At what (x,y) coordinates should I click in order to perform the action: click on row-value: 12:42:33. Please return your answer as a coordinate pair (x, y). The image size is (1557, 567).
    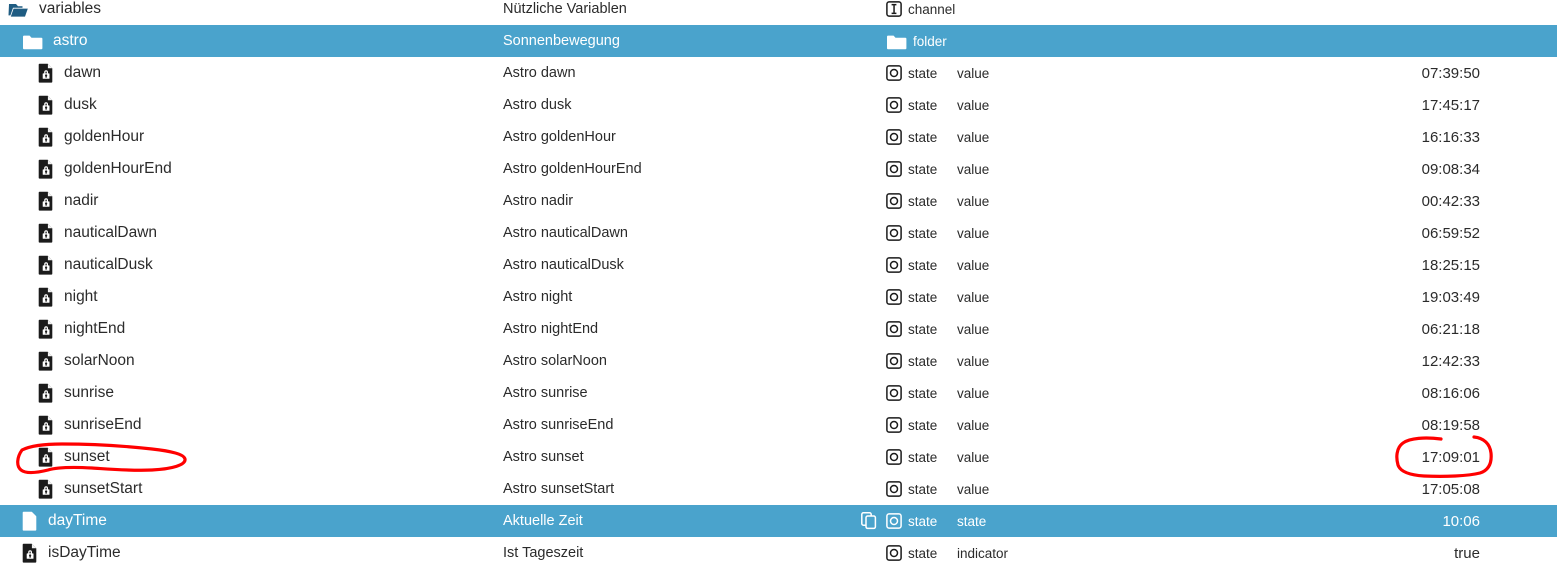
    Looking at the image, I should click on (1450, 361).